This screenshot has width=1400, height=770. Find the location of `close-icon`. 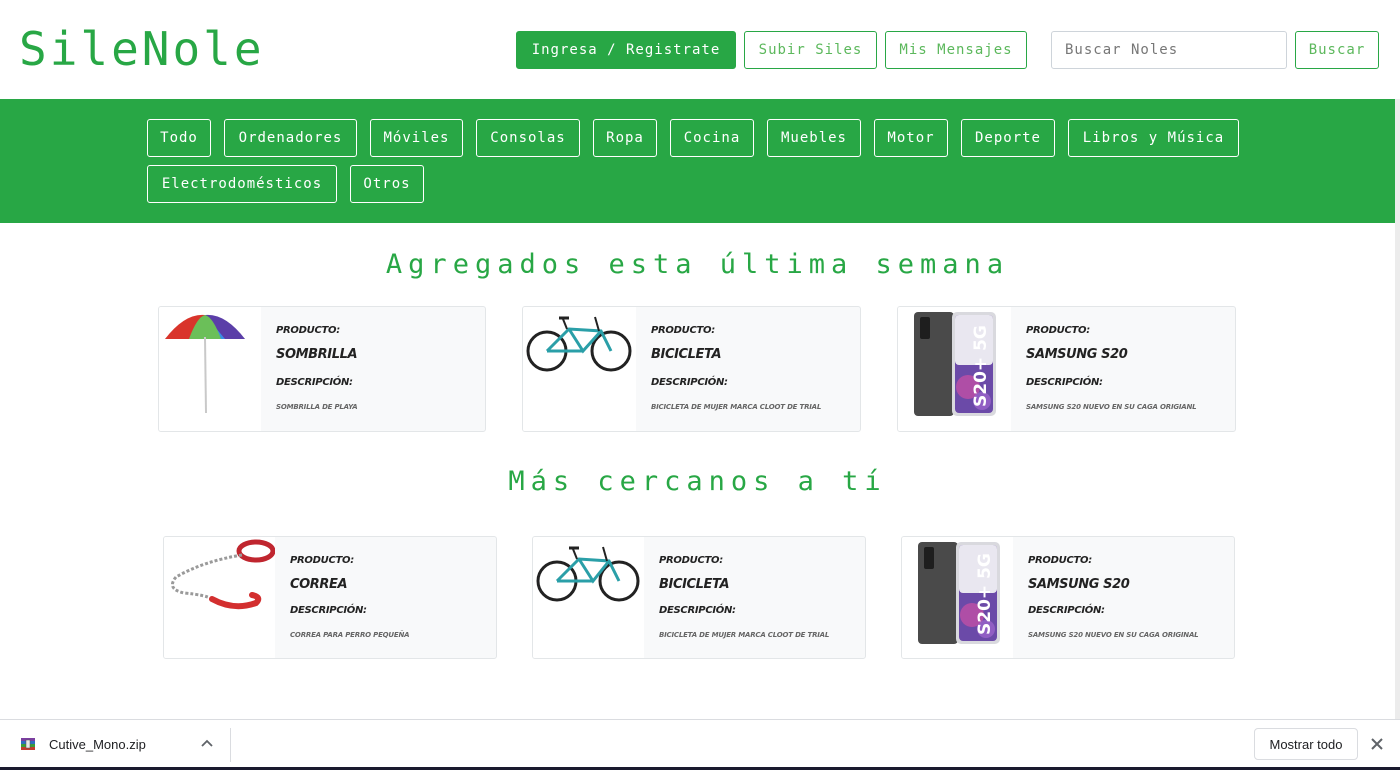

close-icon is located at coordinates (1377, 744).